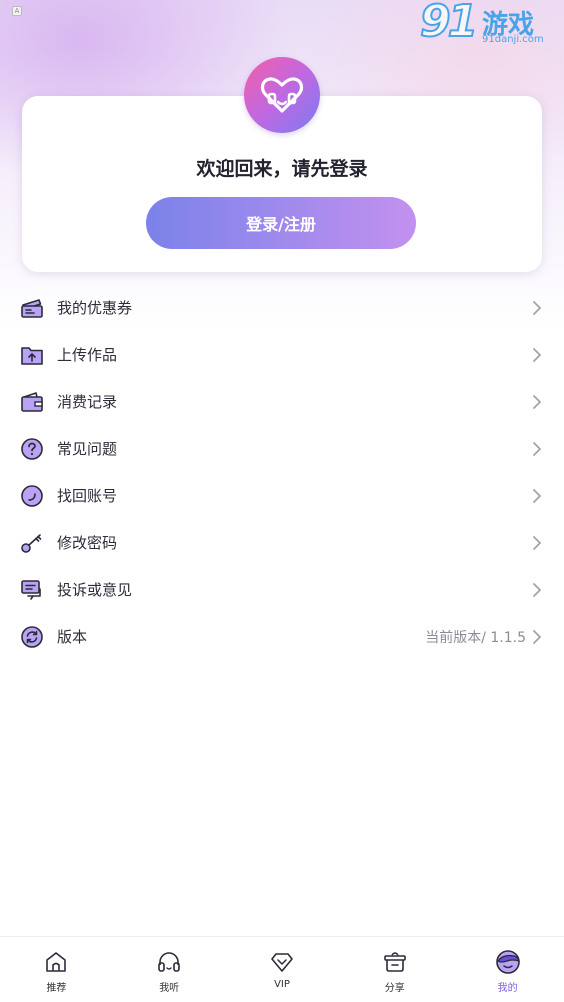 This screenshot has height=1002, width=564. Describe the element at coordinates (282, 589) in the screenshot. I see `menu-item-feedback: 投诉或意见` at that location.